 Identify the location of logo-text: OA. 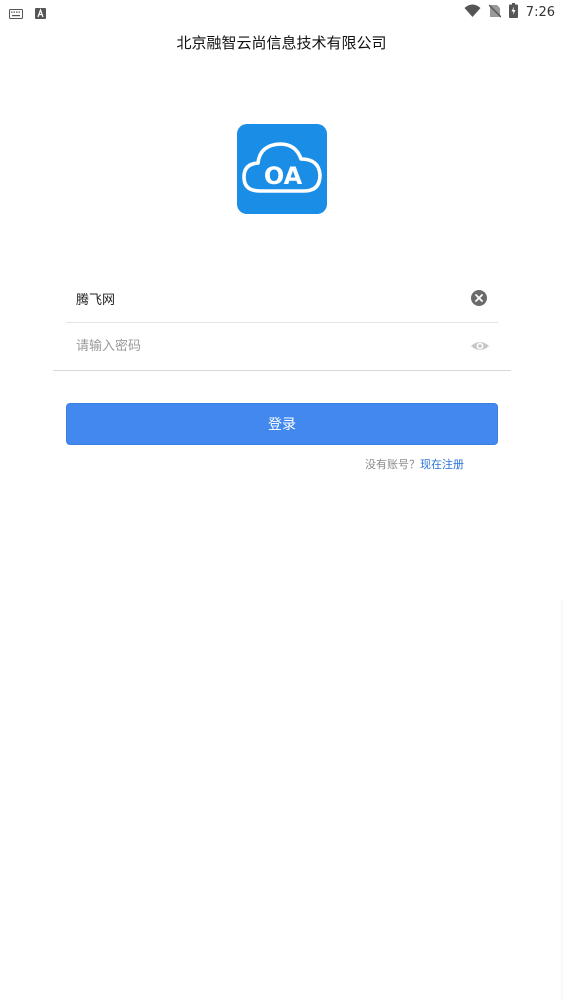
(283, 176).